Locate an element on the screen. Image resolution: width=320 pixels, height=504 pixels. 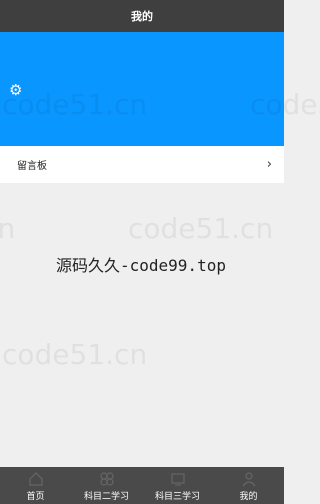
tab-profile: 我的 is located at coordinates (248, 485).